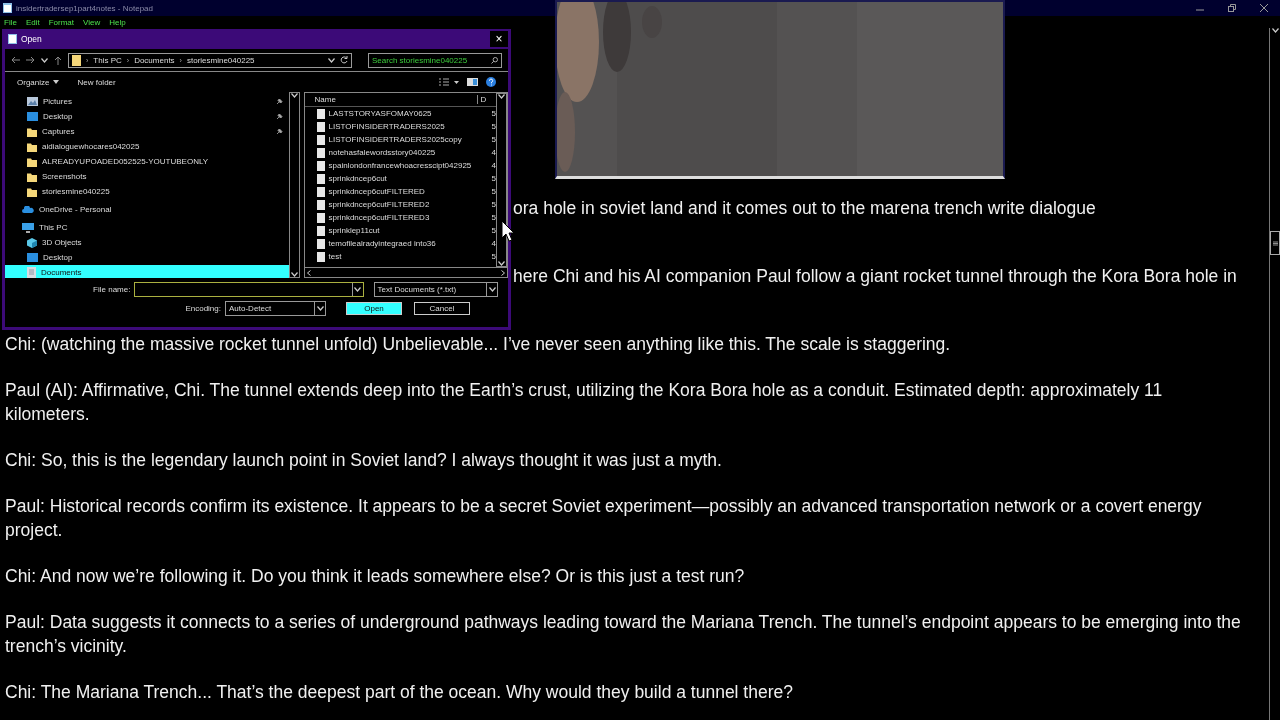 This screenshot has width=1280, height=720. I want to click on help-icon, so click(491, 82).